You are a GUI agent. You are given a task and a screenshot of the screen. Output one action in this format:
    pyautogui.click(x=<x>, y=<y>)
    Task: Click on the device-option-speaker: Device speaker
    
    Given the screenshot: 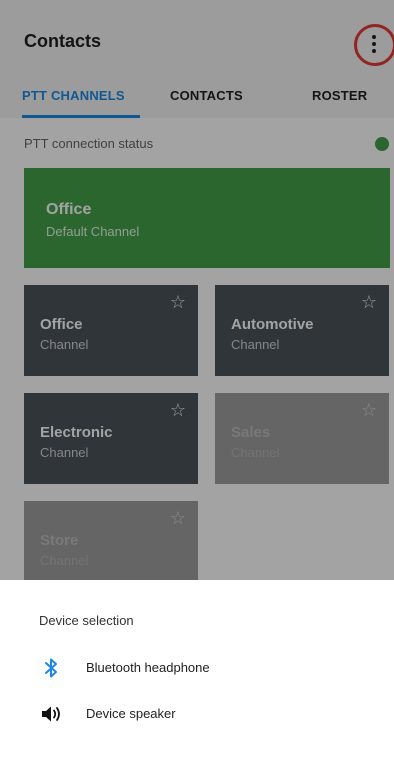 What is the action you would take?
    pyautogui.click(x=197, y=714)
    